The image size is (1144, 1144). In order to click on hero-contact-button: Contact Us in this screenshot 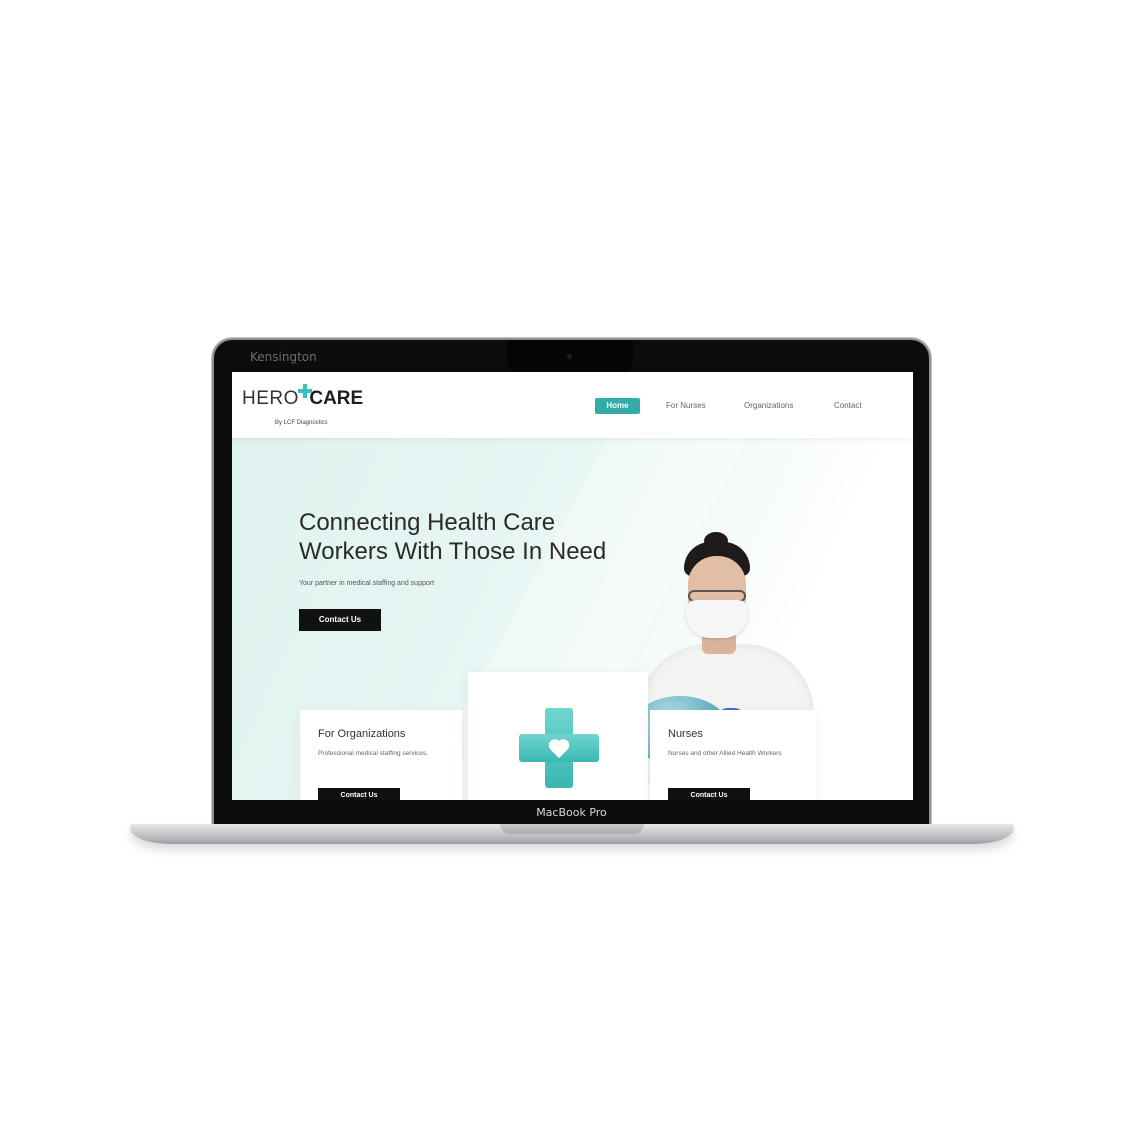, I will do `click(340, 620)`.